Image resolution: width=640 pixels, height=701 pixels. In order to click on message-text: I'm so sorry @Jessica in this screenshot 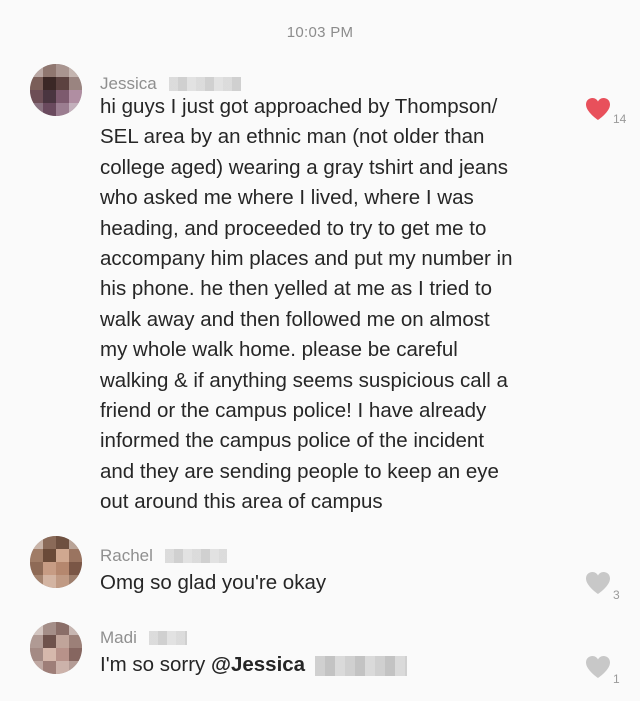, I will do `click(335, 665)`.